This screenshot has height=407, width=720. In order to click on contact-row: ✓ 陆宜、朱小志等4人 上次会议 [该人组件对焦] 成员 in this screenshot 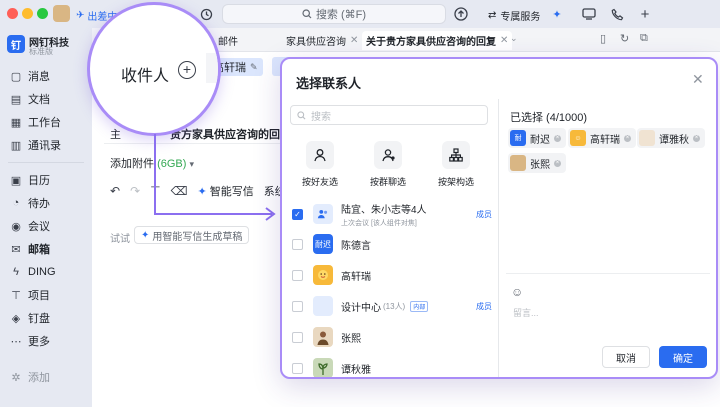, I will do `click(391, 214)`.